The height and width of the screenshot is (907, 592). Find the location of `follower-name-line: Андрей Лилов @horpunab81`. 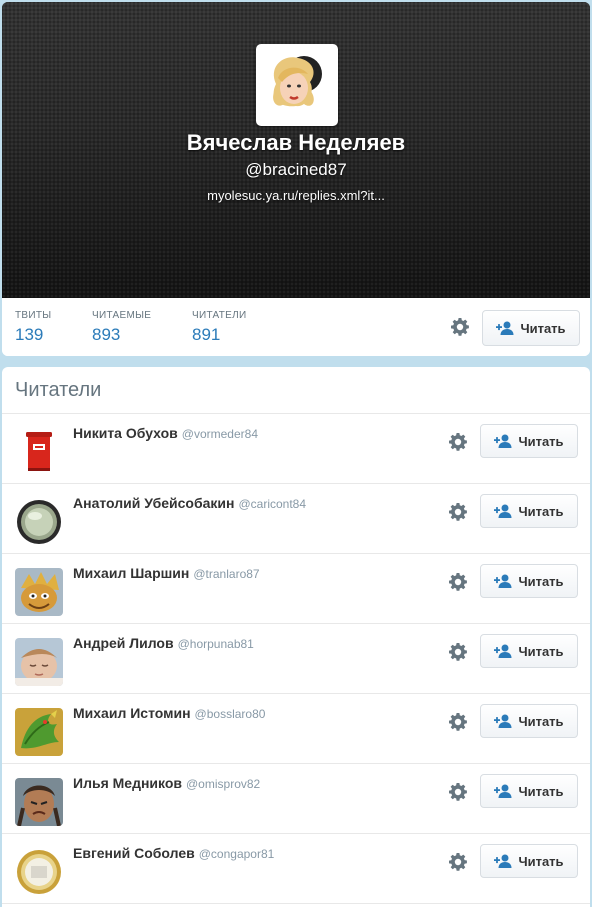

follower-name-line: Андрей Лилов @horpunab81 is located at coordinates (163, 644).